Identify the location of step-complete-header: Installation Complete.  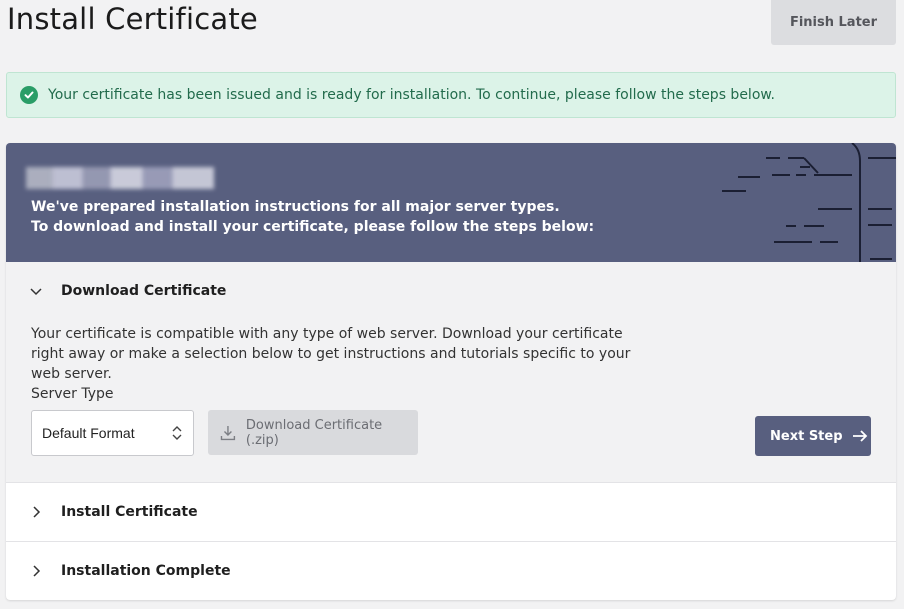
(451, 570).